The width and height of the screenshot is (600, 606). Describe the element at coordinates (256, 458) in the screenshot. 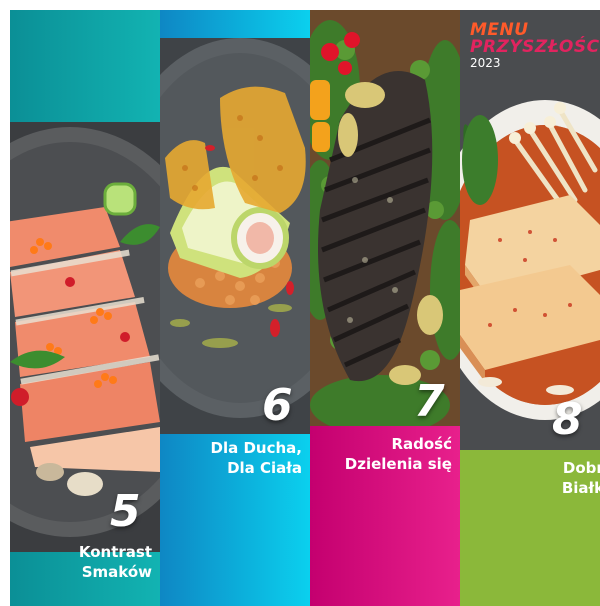

I see `panel-title-6: Dla Ducha, Dla Ciała` at that location.